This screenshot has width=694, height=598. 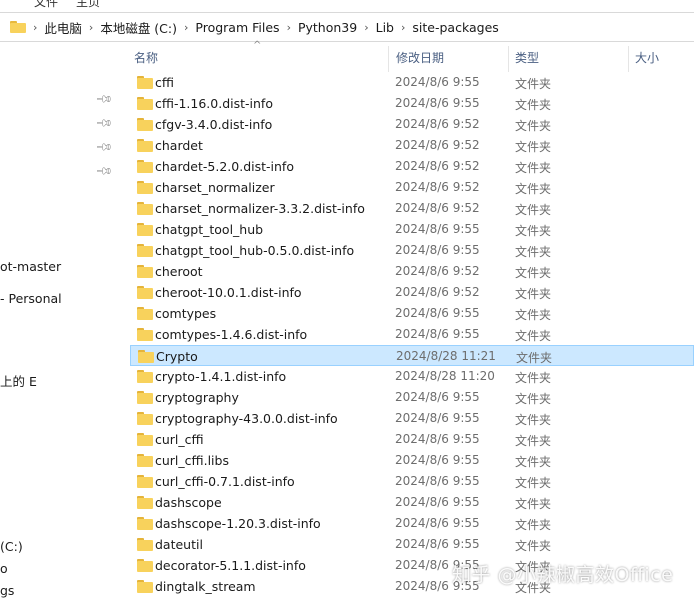 I want to click on column-header: ^ 名称 修改日期 类型 大小, so click(x=407, y=56).